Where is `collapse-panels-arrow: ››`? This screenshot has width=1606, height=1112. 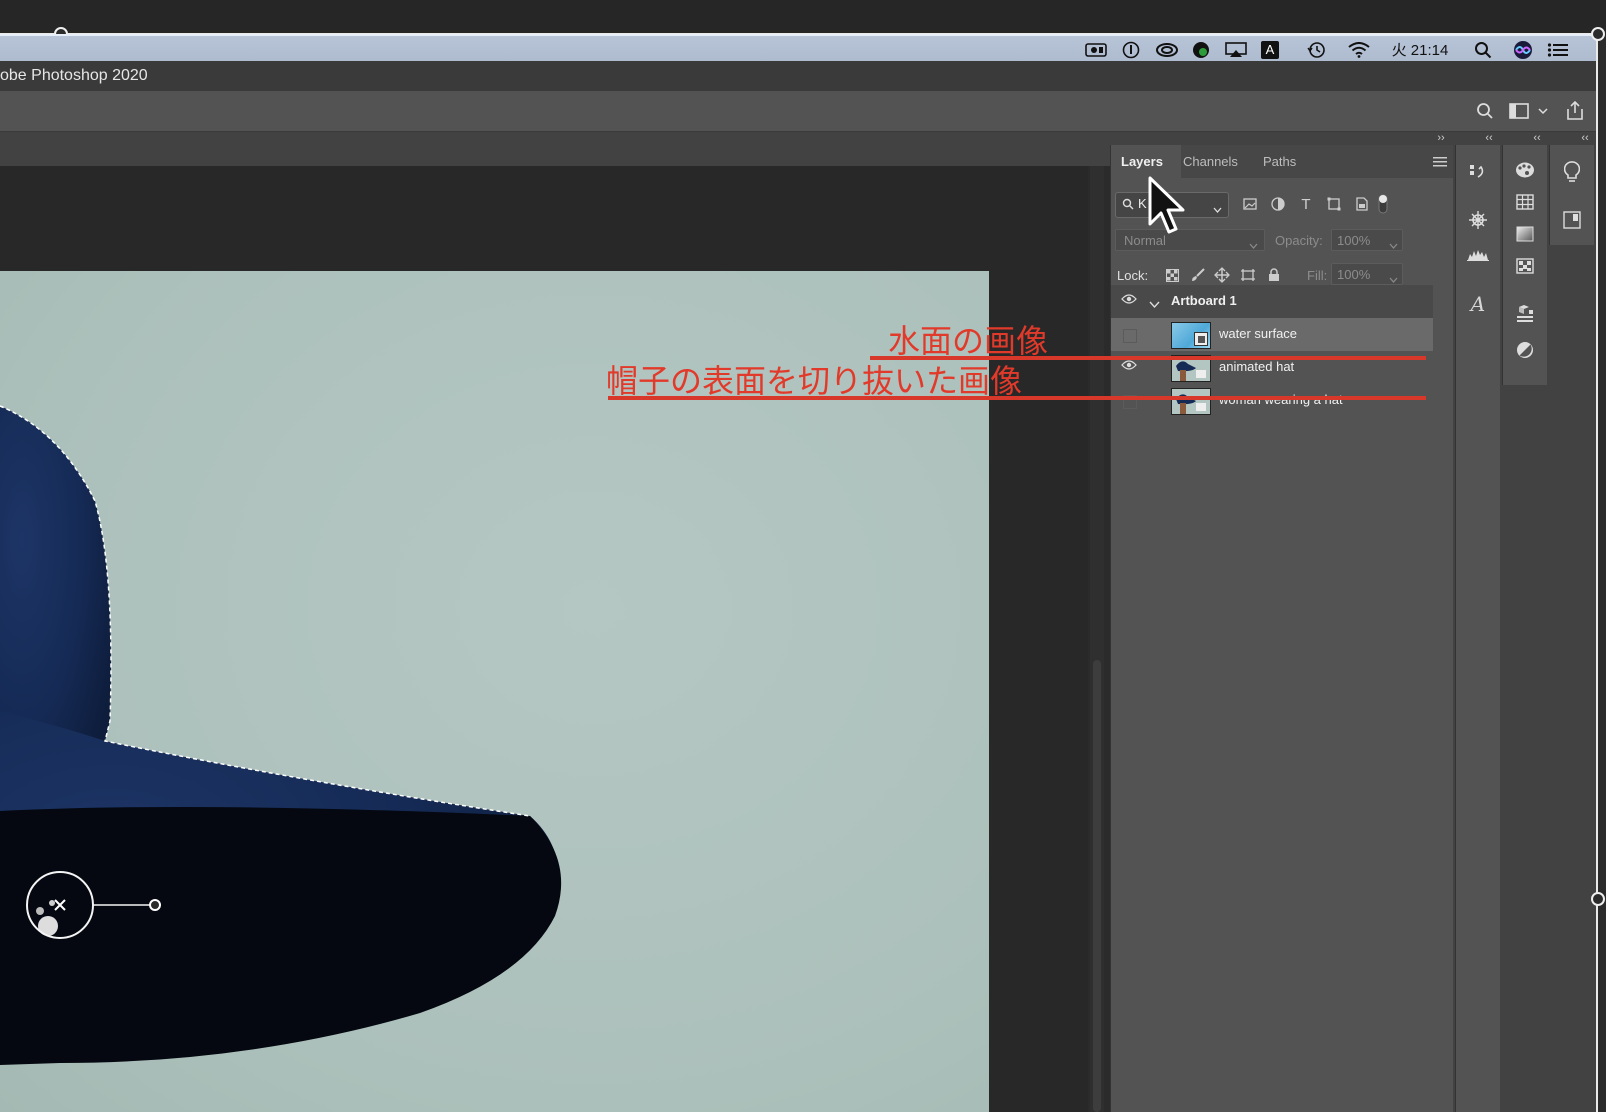 collapse-panels-arrow: ›› is located at coordinates (1441, 138).